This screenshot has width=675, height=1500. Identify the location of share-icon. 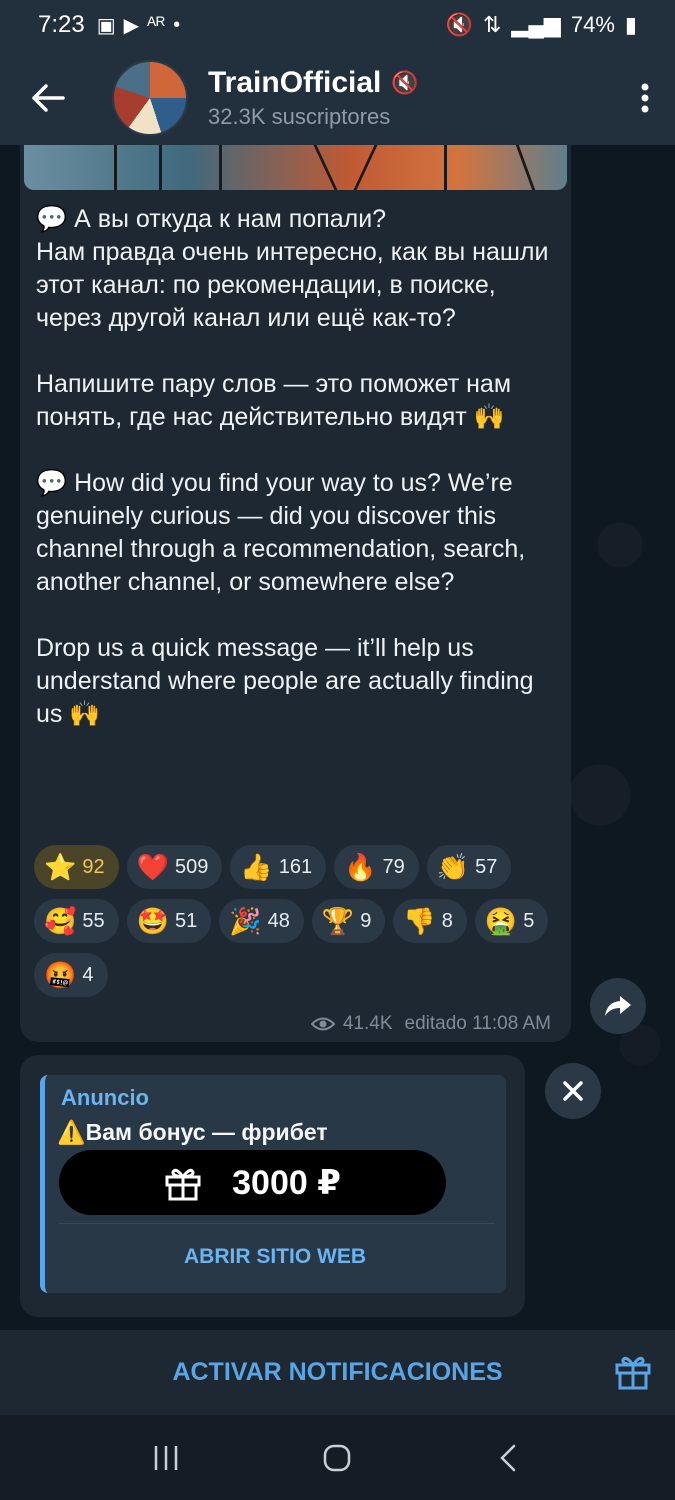
(618, 1006).